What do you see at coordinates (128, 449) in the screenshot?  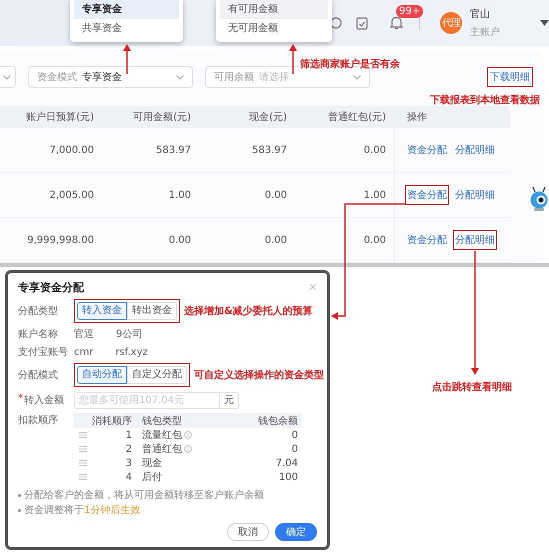 I see `table-cell-text: 2` at bounding box center [128, 449].